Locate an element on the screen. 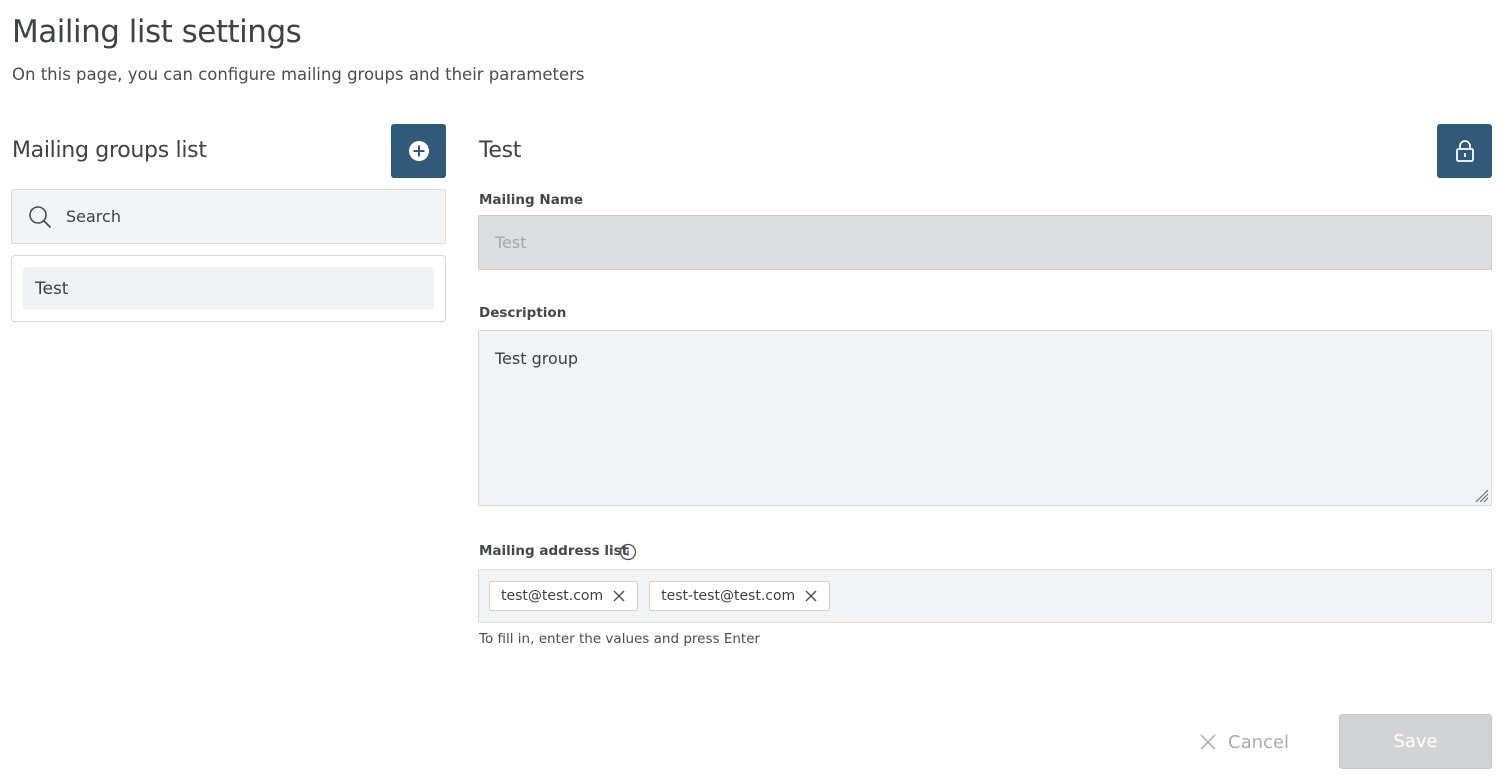 Image resolution: width=1504 pixels, height=781 pixels. cancel-button: Cancel is located at coordinates (1244, 742).